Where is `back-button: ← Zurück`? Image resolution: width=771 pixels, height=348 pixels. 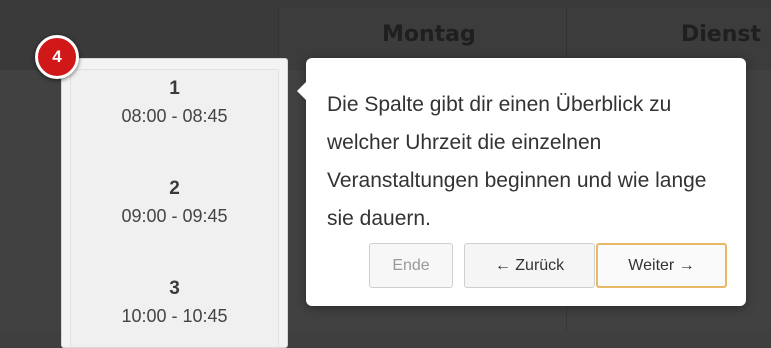
back-button: ← Zurück is located at coordinates (529, 265).